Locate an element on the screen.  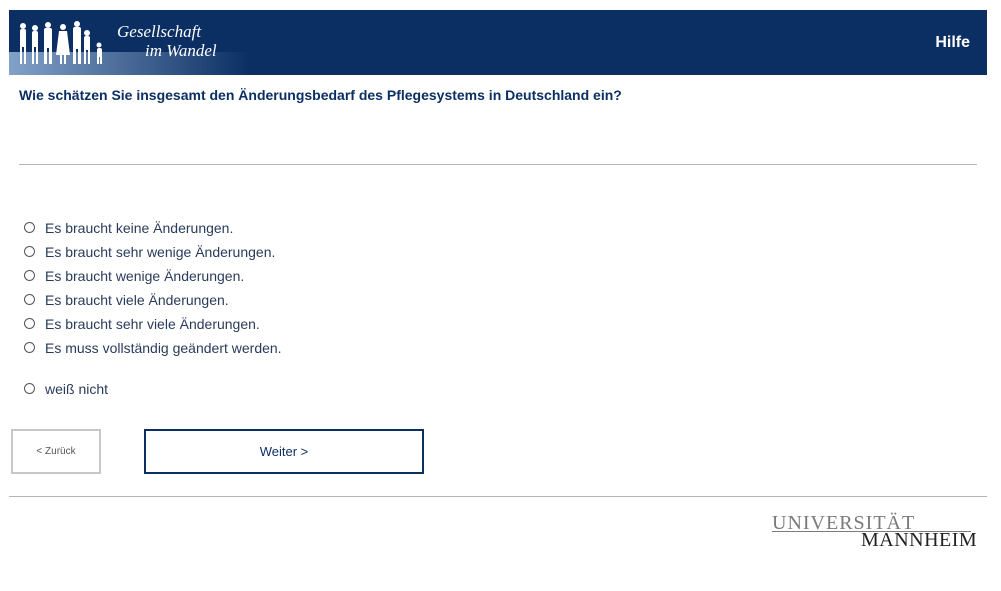
people-silhouettes-logo is located at coordinates (61, 42).